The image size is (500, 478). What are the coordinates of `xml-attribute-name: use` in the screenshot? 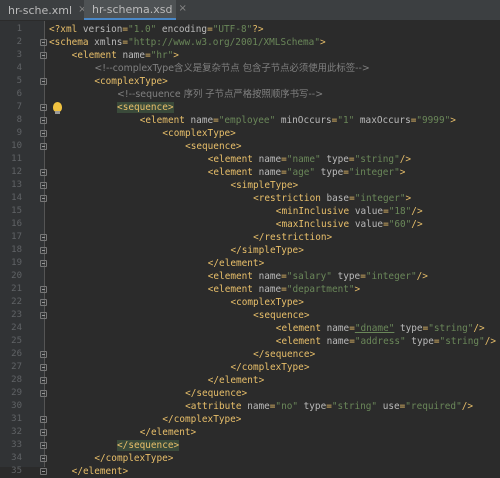 It's located at (388, 406).